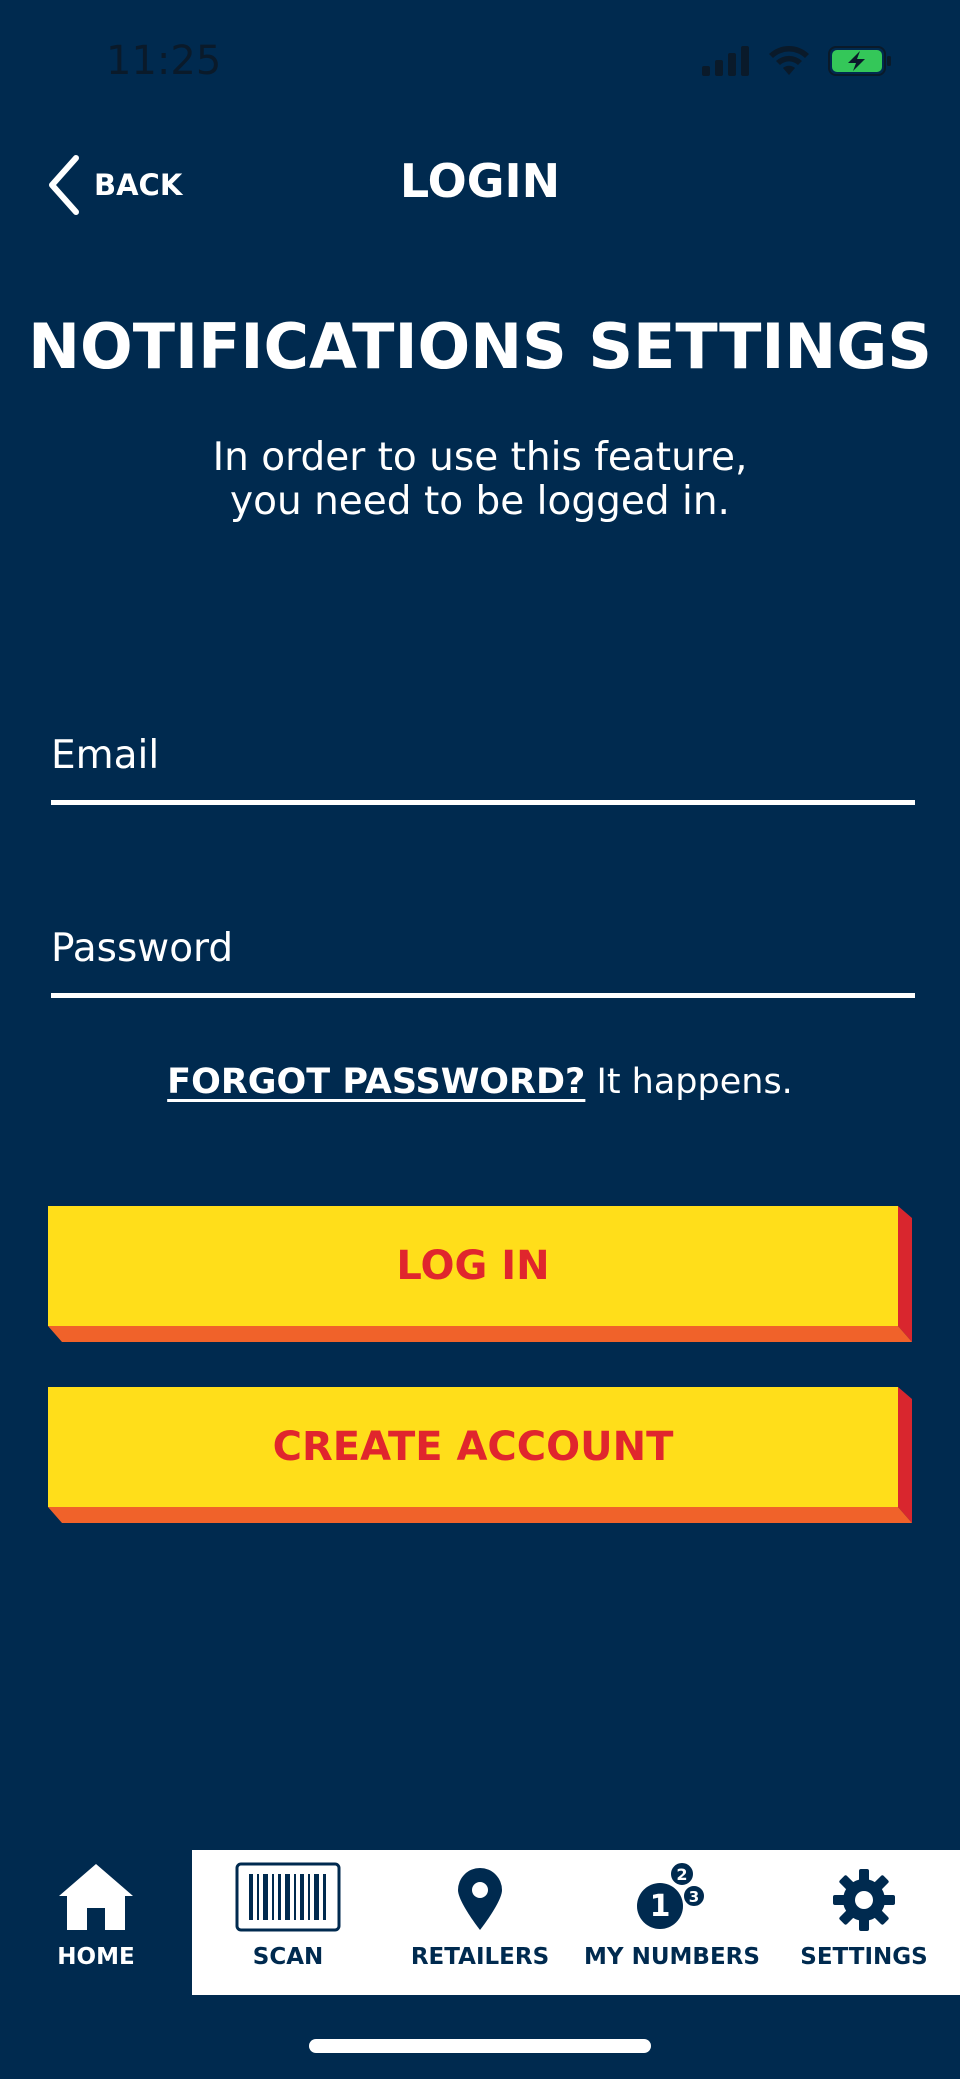 The width and height of the screenshot is (960, 2079). I want to click on tab-my-numbers: 1 2 3 MY NUMBERS, so click(672, 1922).